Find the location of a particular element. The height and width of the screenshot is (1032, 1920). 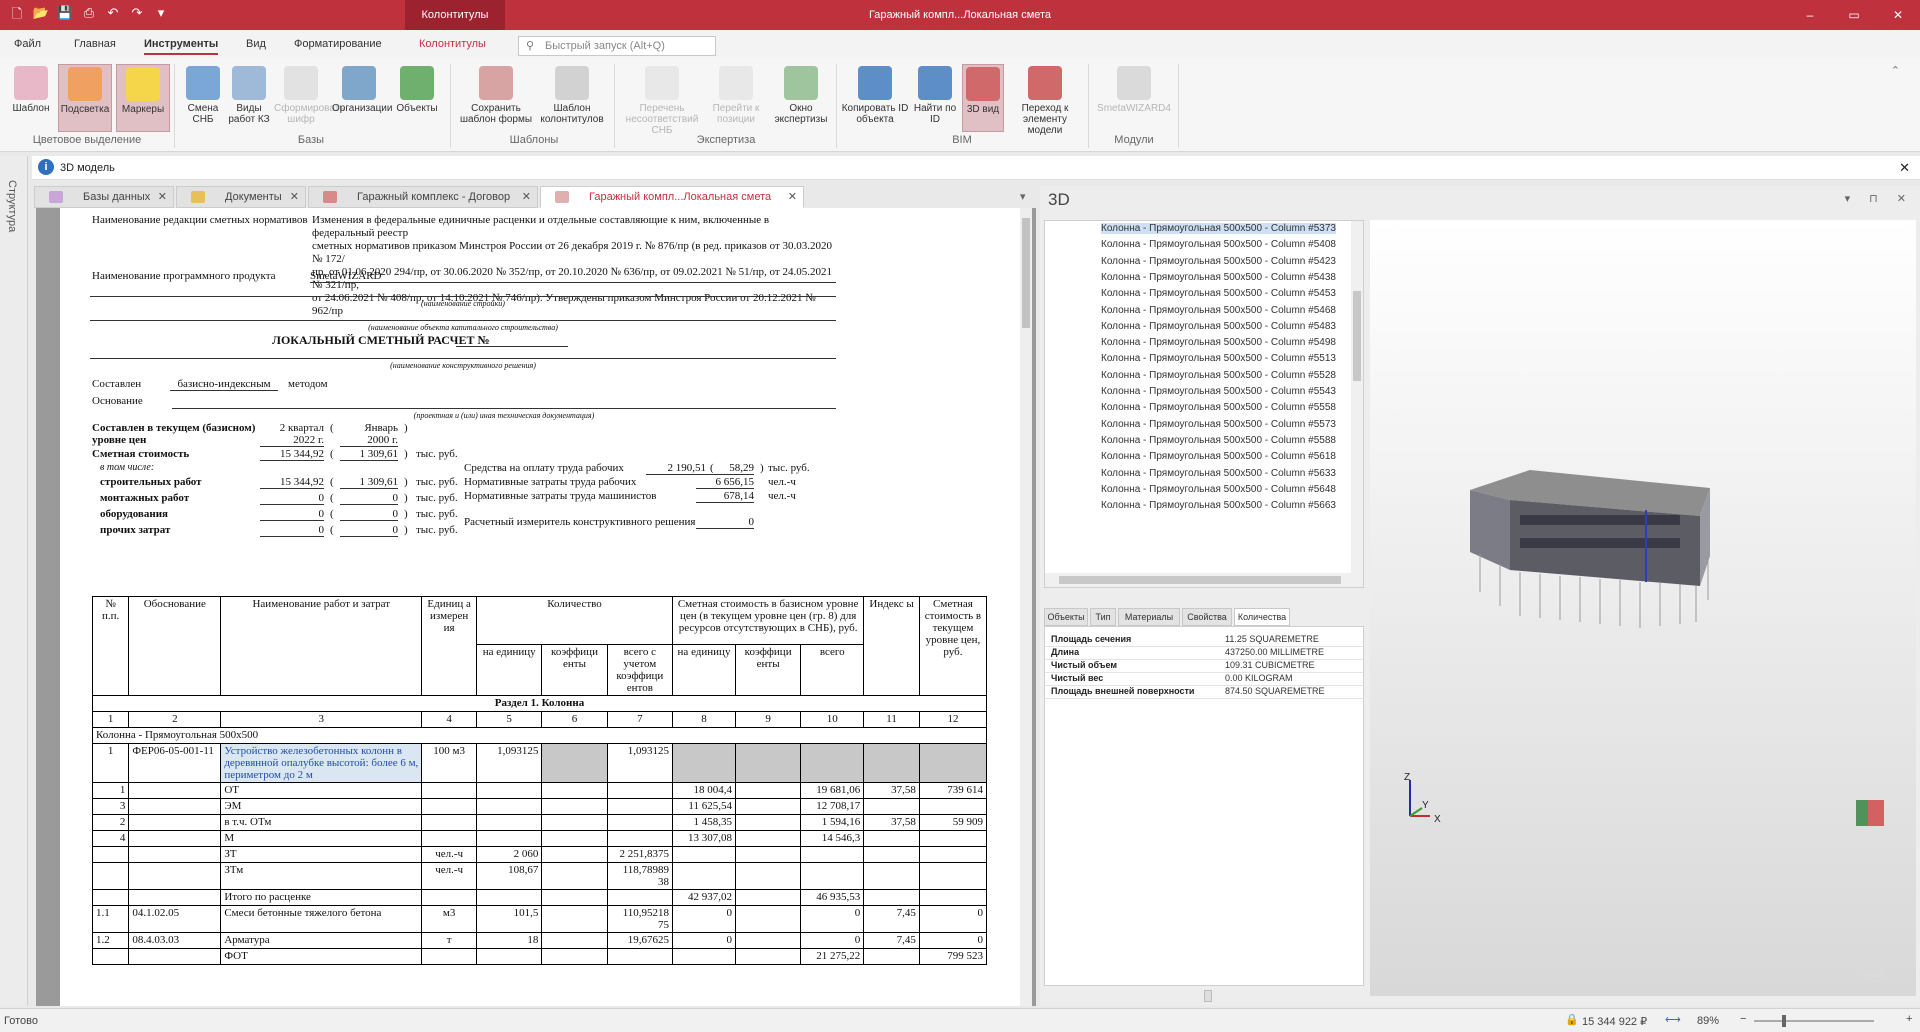

tab-contract: Гаражный комплекс - Договор ✕ is located at coordinates (423, 197).